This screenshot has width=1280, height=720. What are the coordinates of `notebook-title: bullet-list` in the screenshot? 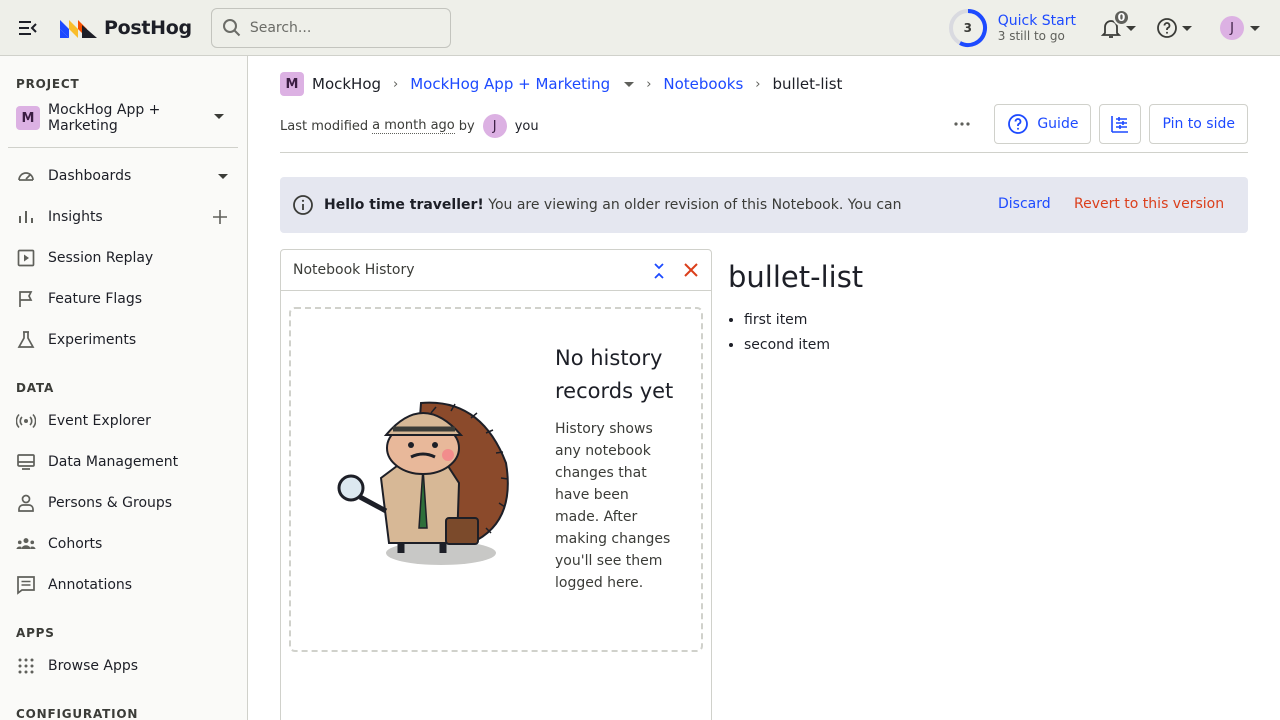 It's located at (795, 277).